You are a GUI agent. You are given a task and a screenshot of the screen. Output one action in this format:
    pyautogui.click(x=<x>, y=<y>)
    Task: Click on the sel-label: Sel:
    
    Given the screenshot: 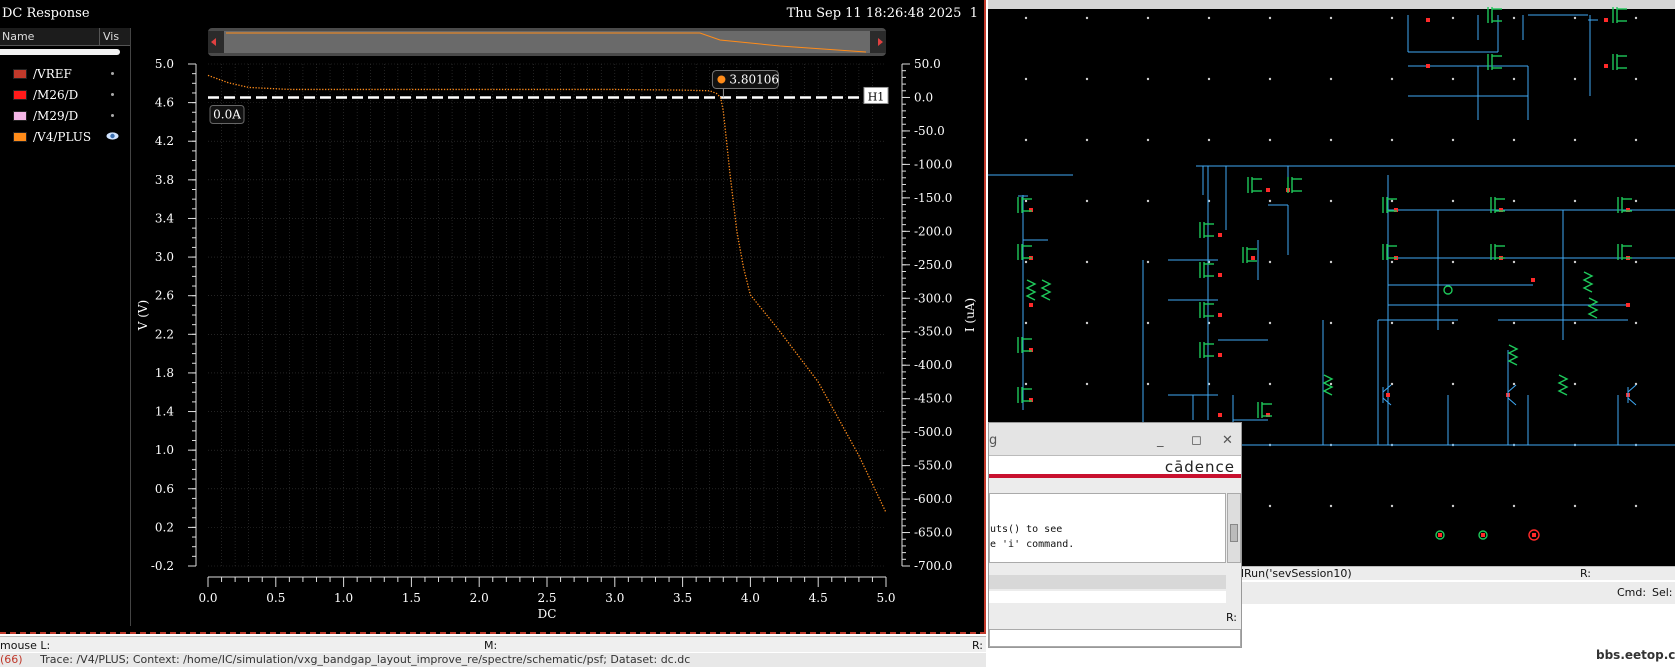 What is the action you would take?
    pyautogui.click(x=1662, y=592)
    